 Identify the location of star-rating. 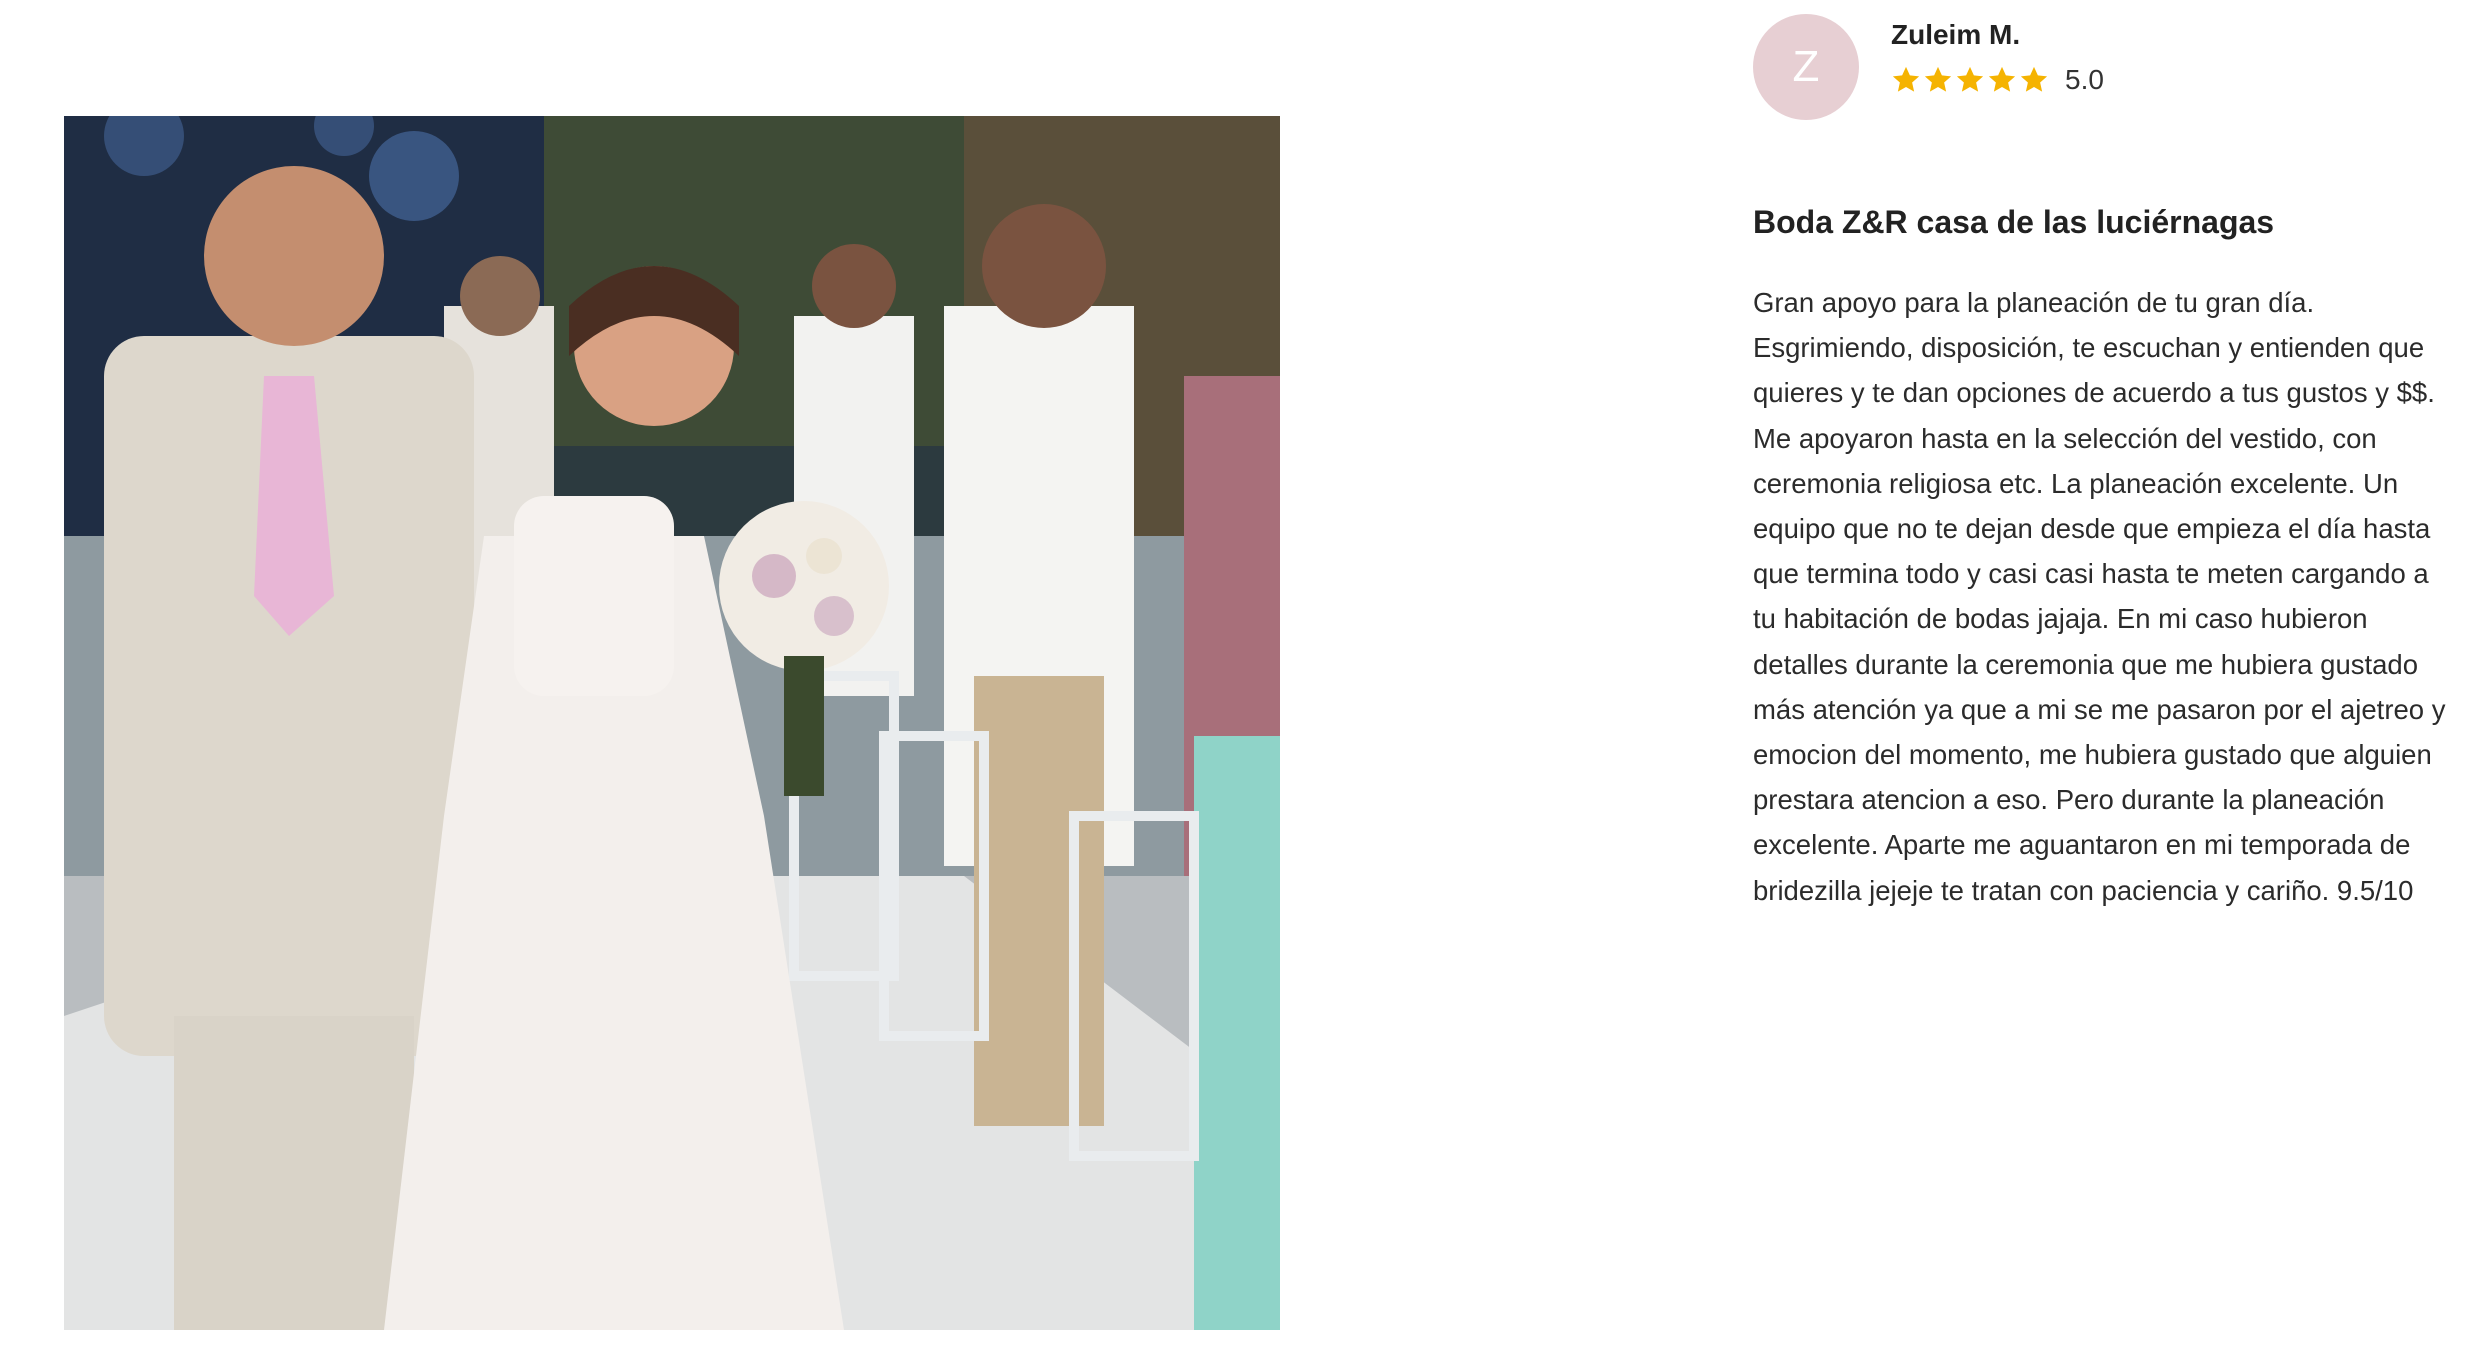
(1970, 80).